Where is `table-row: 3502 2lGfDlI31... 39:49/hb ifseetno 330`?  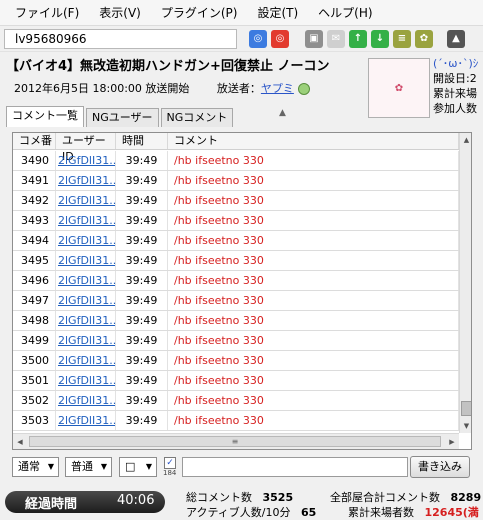 table-row: 3502 2lGfDlI31... 39:49/hb ifseetno 330 is located at coordinates (236, 401).